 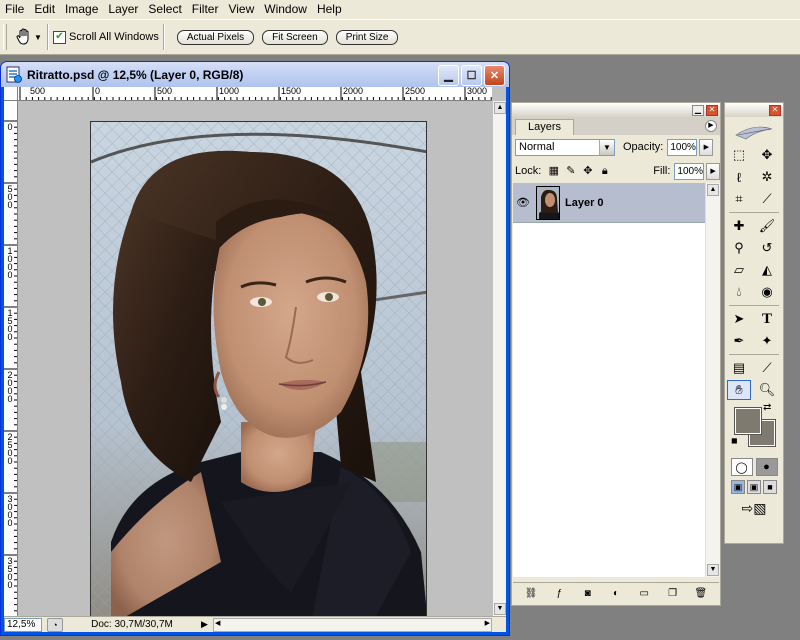 I want to click on toolbox-close-button: ✕, so click(x=775, y=110).